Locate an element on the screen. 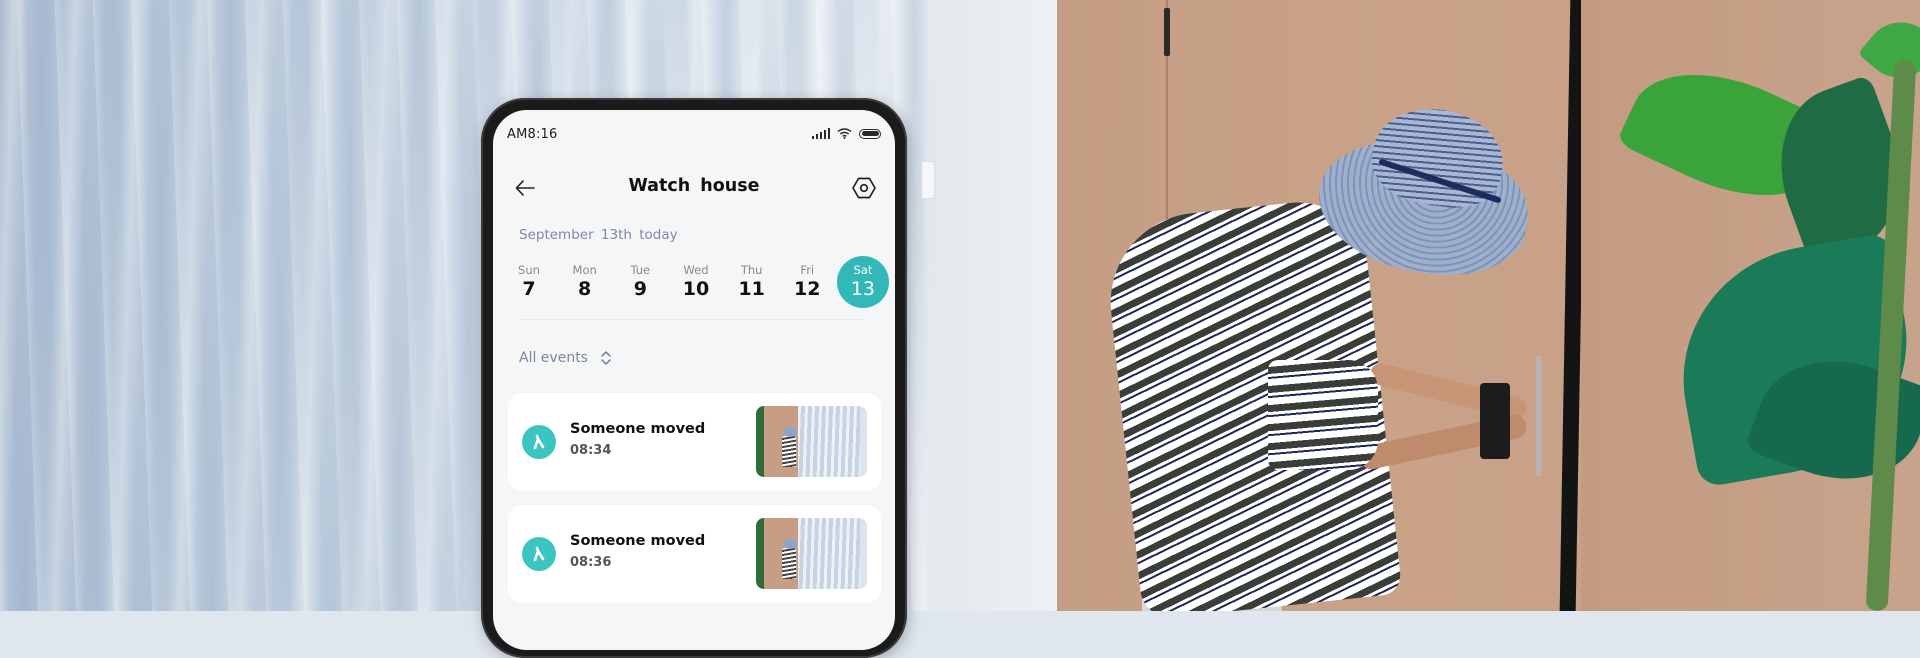 The width and height of the screenshot is (1920, 658). page-title: Watch house is located at coordinates (694, 186).